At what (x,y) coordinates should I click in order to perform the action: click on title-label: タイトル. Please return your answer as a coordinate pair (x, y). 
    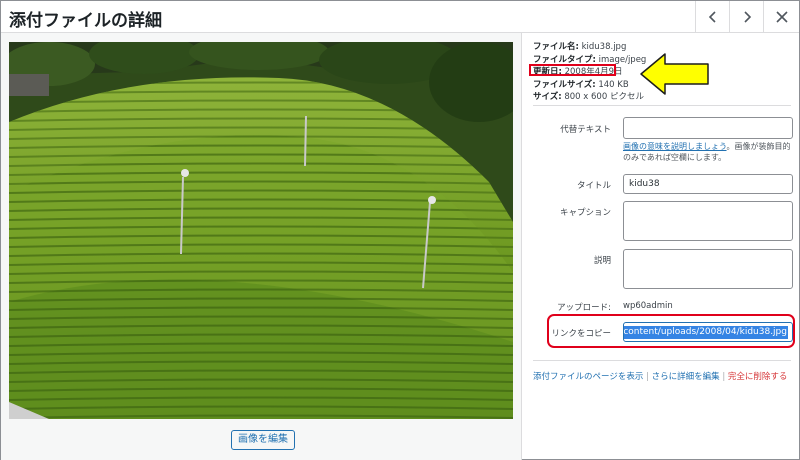
    Looking at the image, I should click on (593, 186).